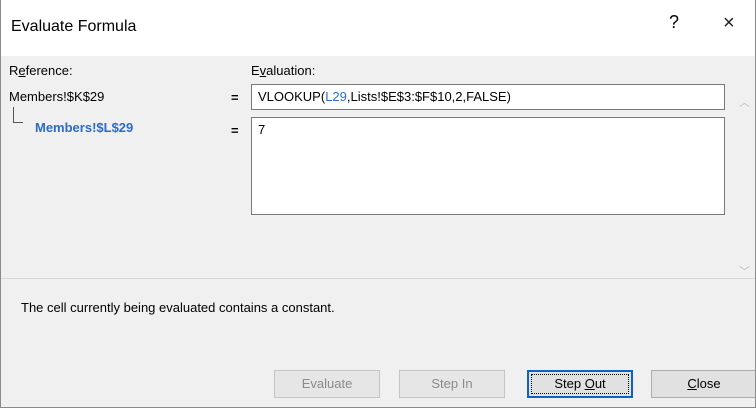 Image resolution: width=756 pixels, height=409 pixels. What do you see at coordinates (84, 127) in the screenshot?
I see `reference-sub: Members!$L$29` at bounding box center [84, 127].